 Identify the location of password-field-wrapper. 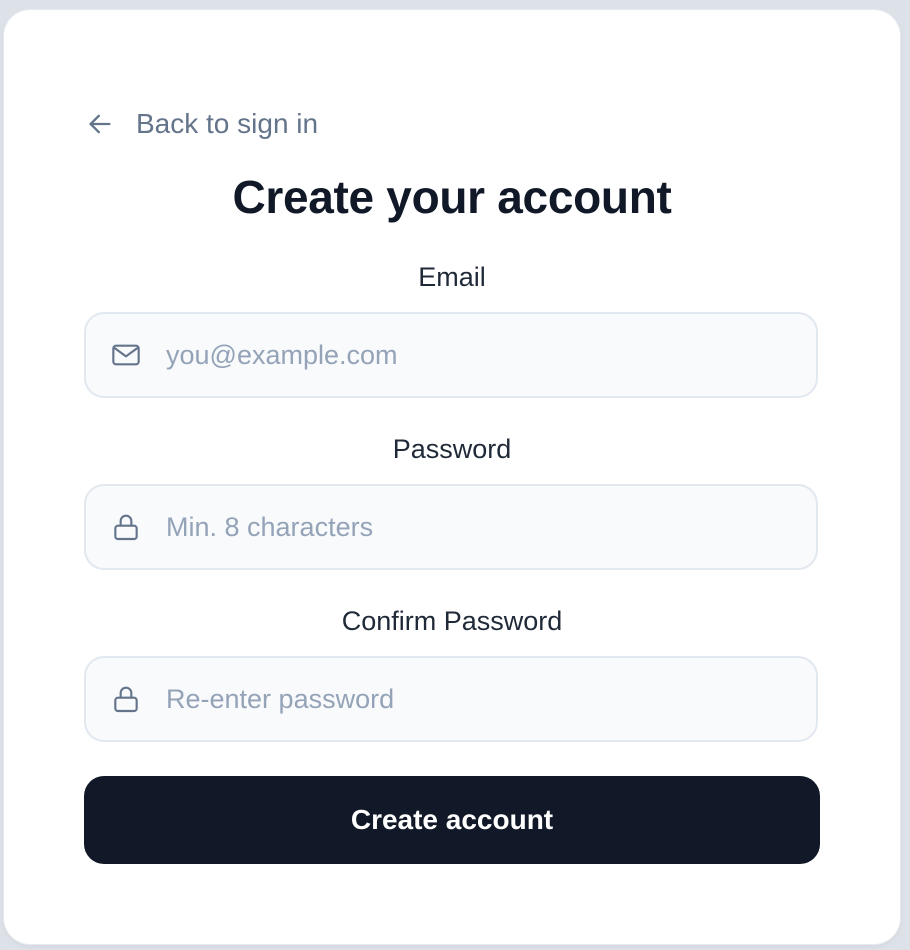
(451, 527).